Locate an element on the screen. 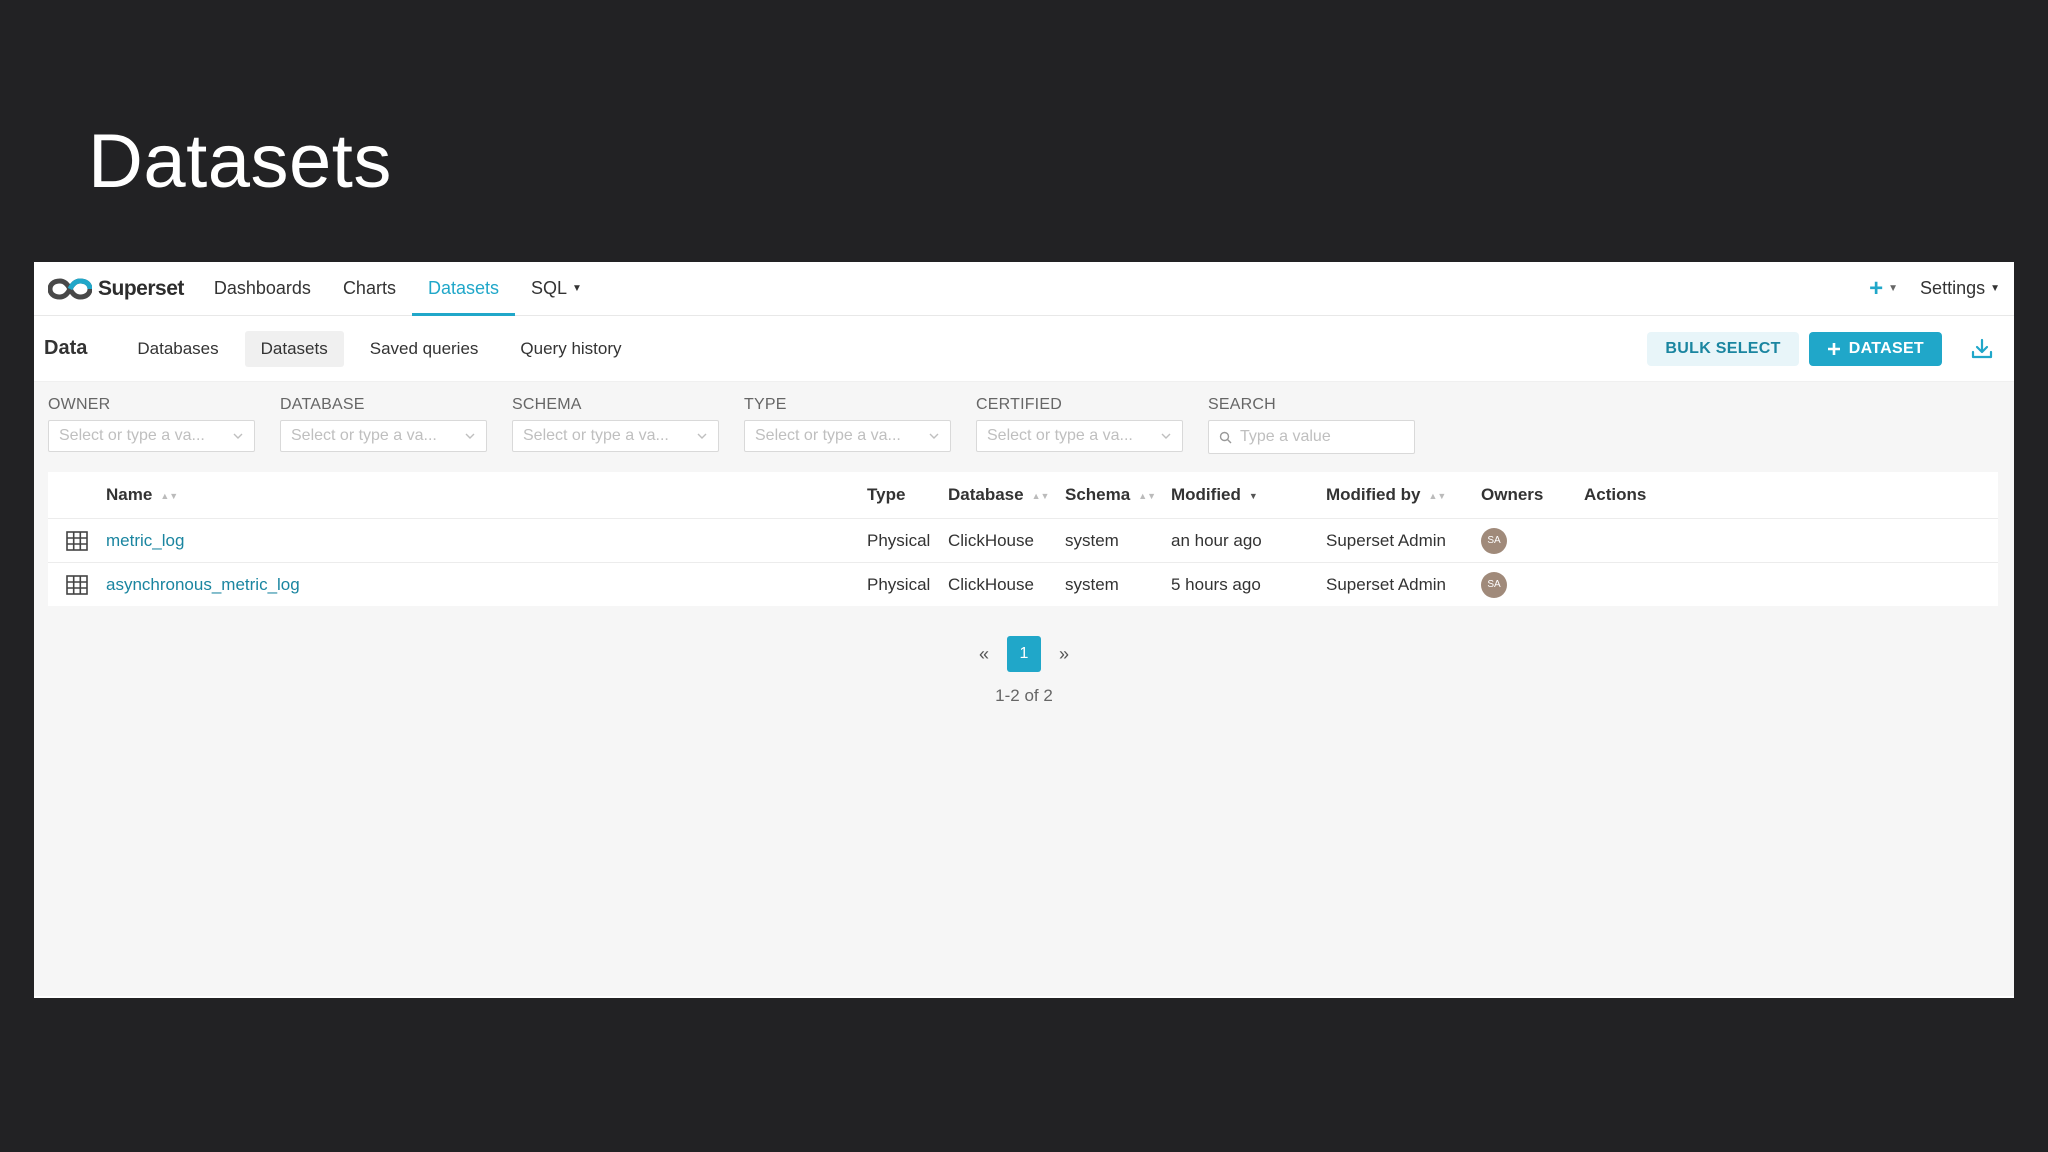 The height and width of the screenshot is (1152, 2048). search-input is located at coordinates (1320, 437).